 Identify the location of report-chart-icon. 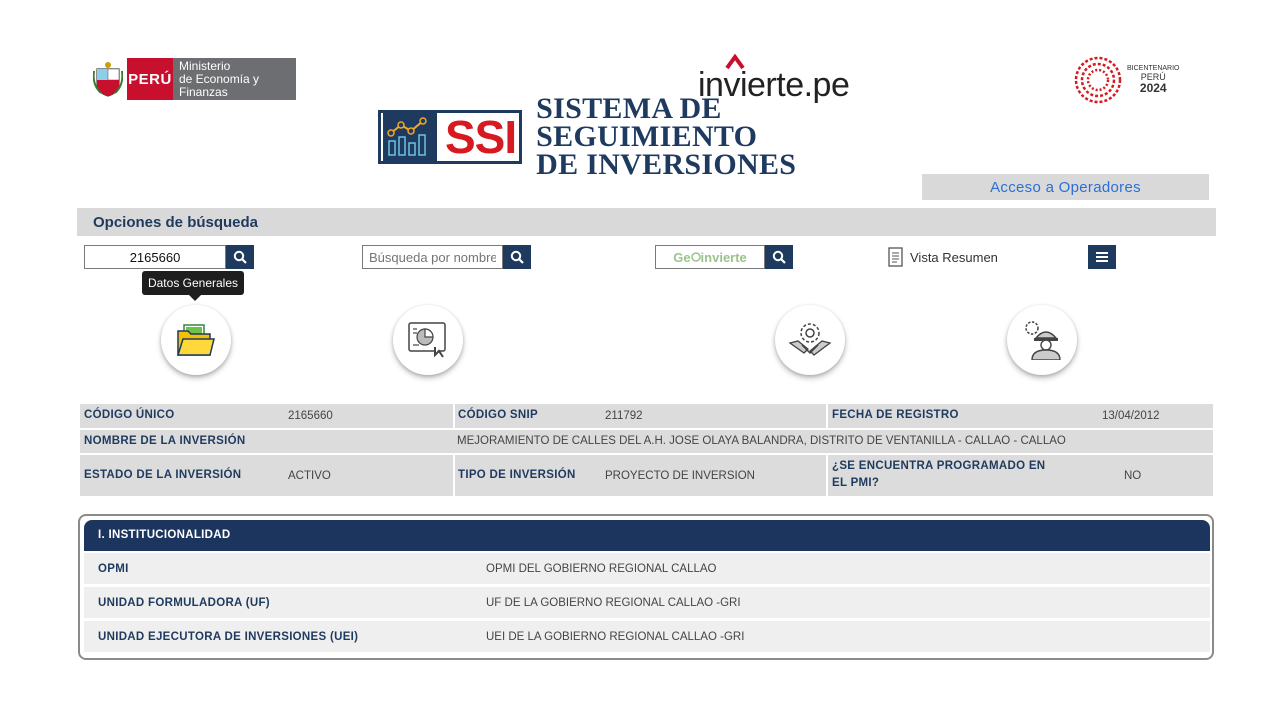
(427, 340).